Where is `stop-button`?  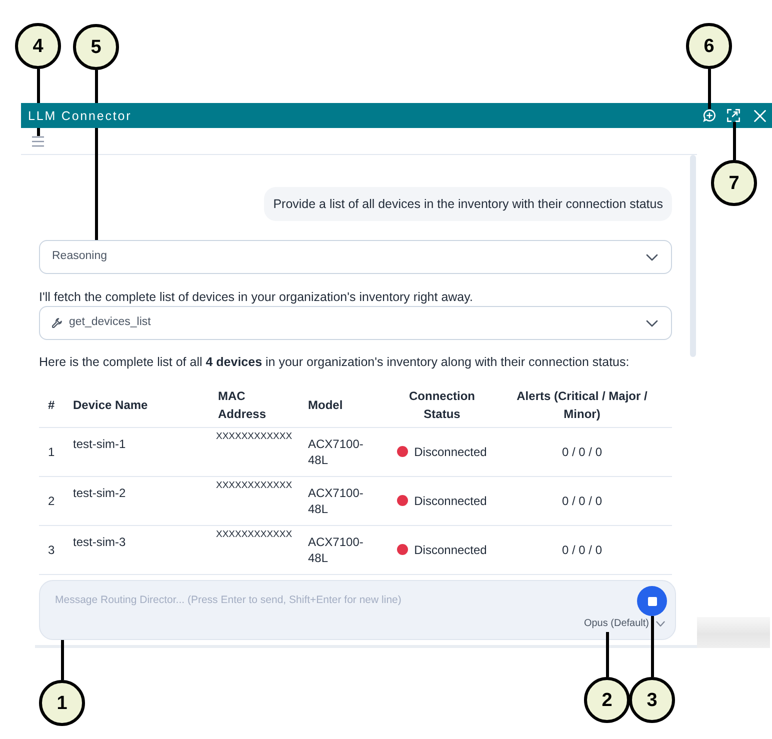 stop-button is located at coordinates (652, 601).